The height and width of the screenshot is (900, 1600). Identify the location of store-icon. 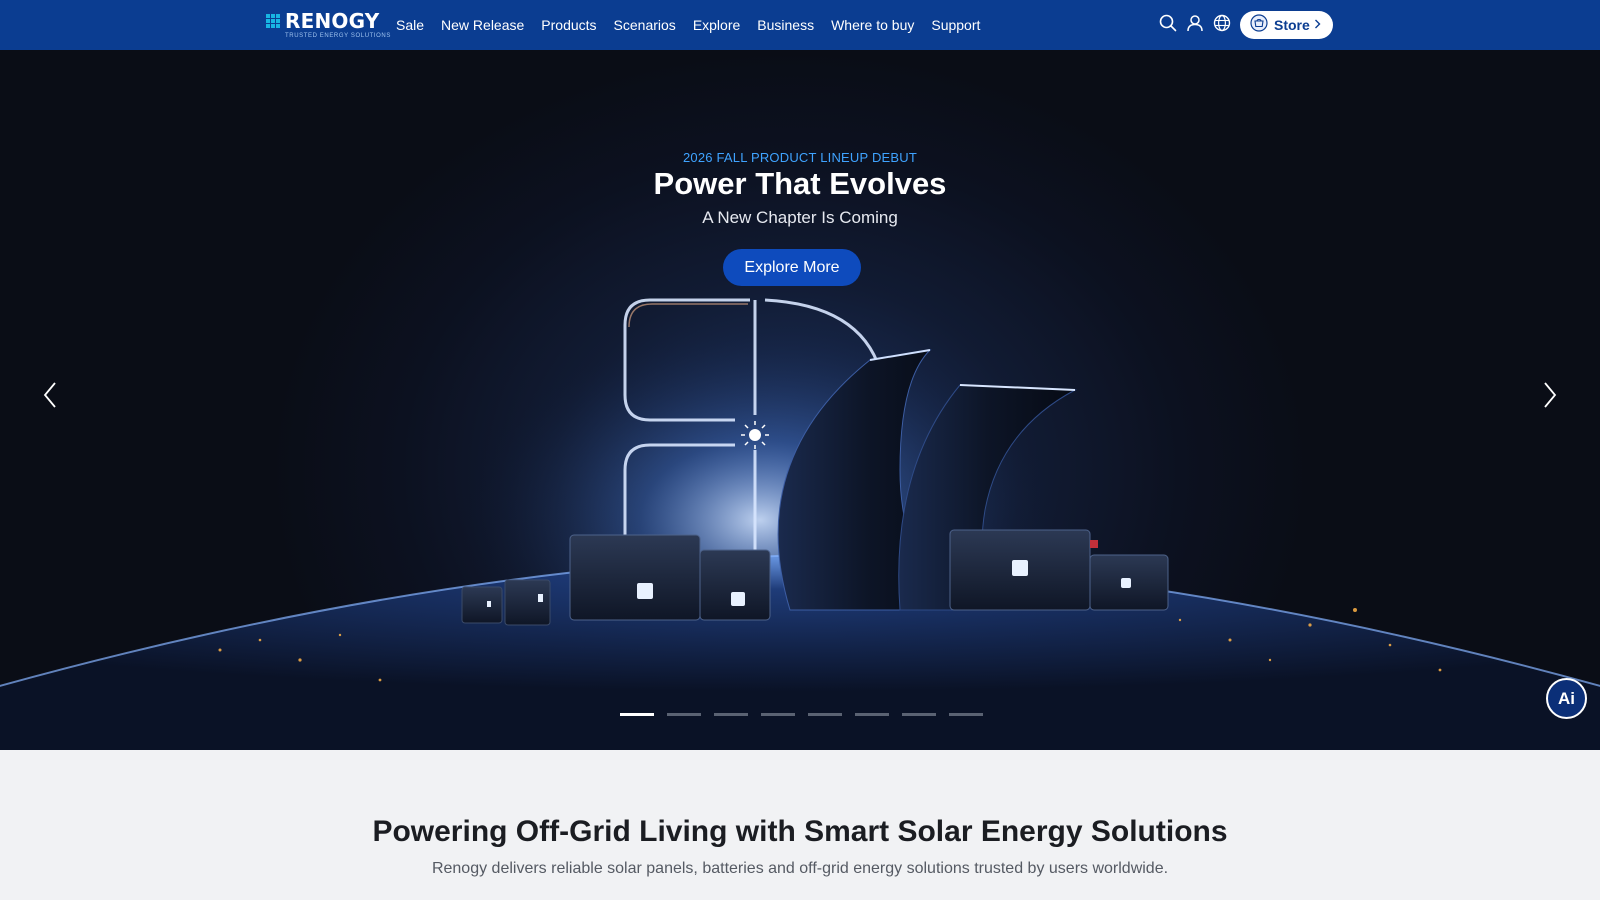
(1259, 25).